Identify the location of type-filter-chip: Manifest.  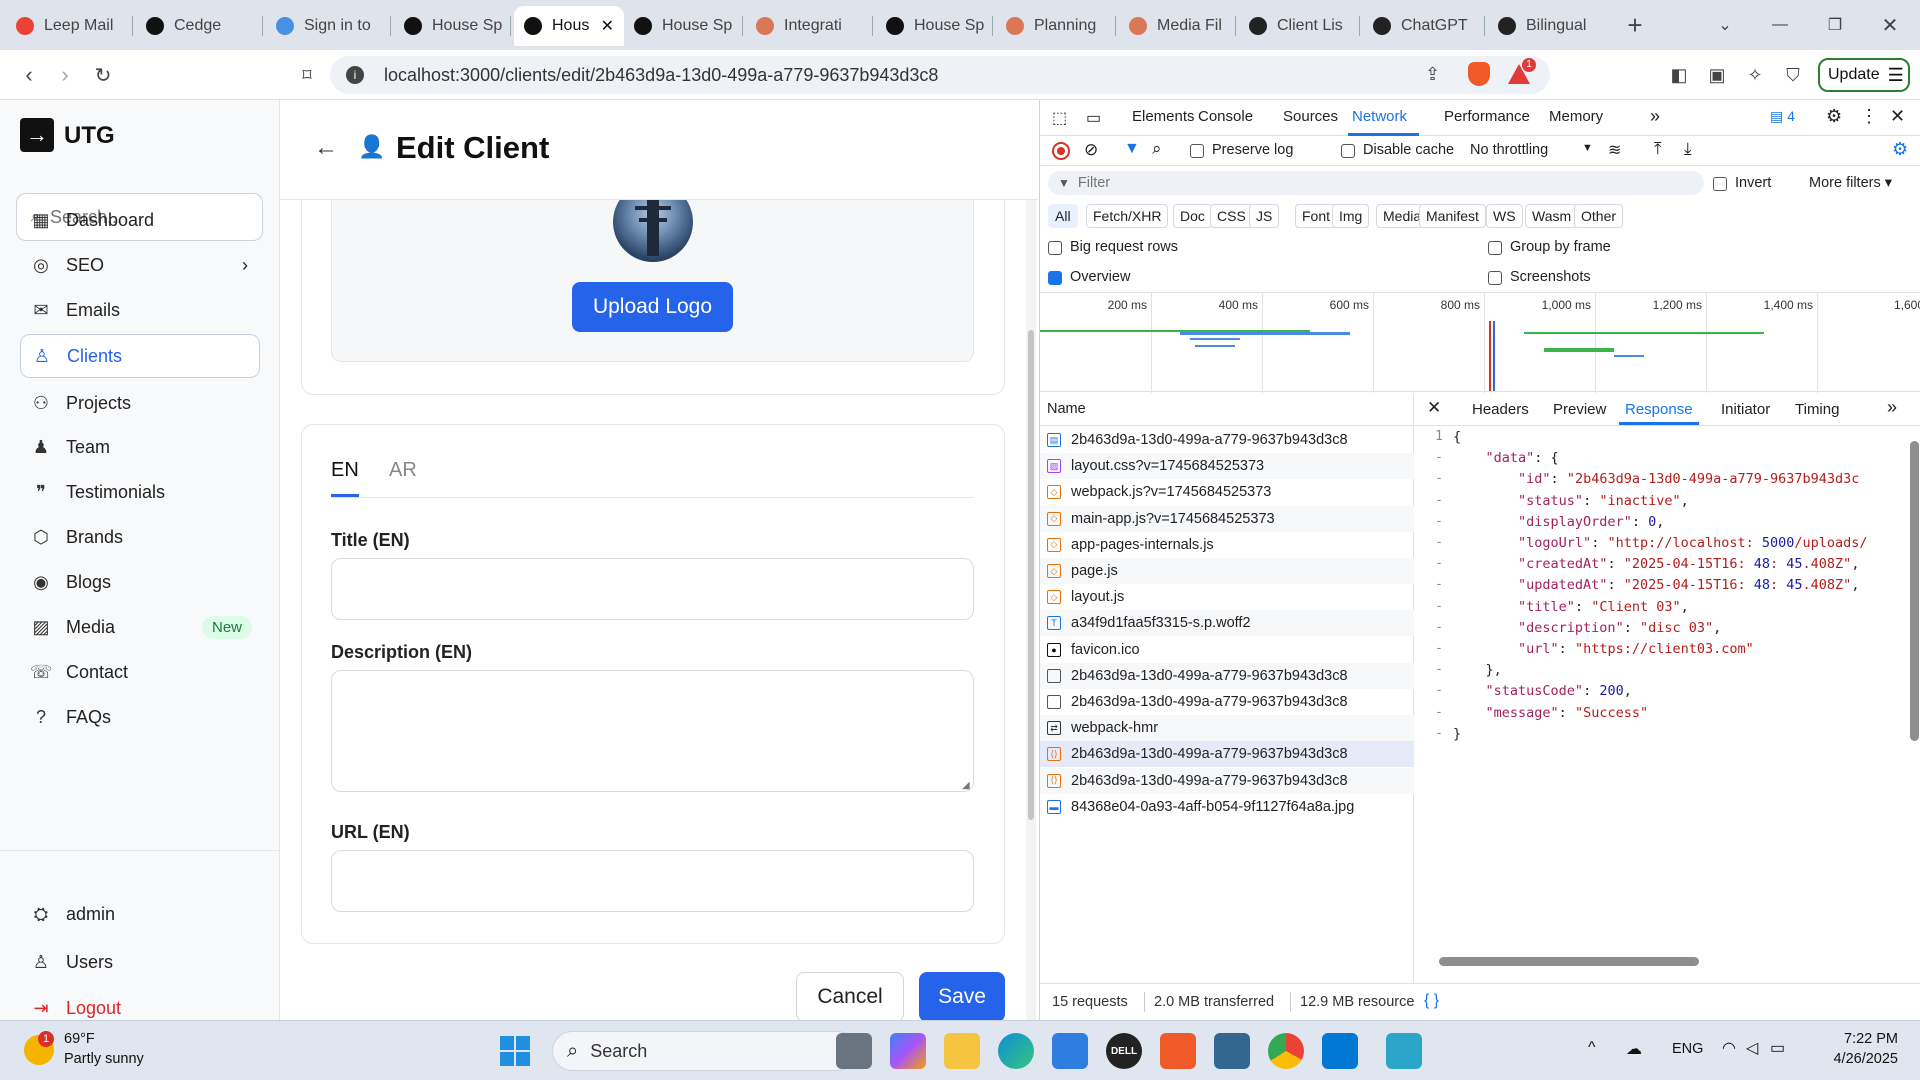
(1452, 216).